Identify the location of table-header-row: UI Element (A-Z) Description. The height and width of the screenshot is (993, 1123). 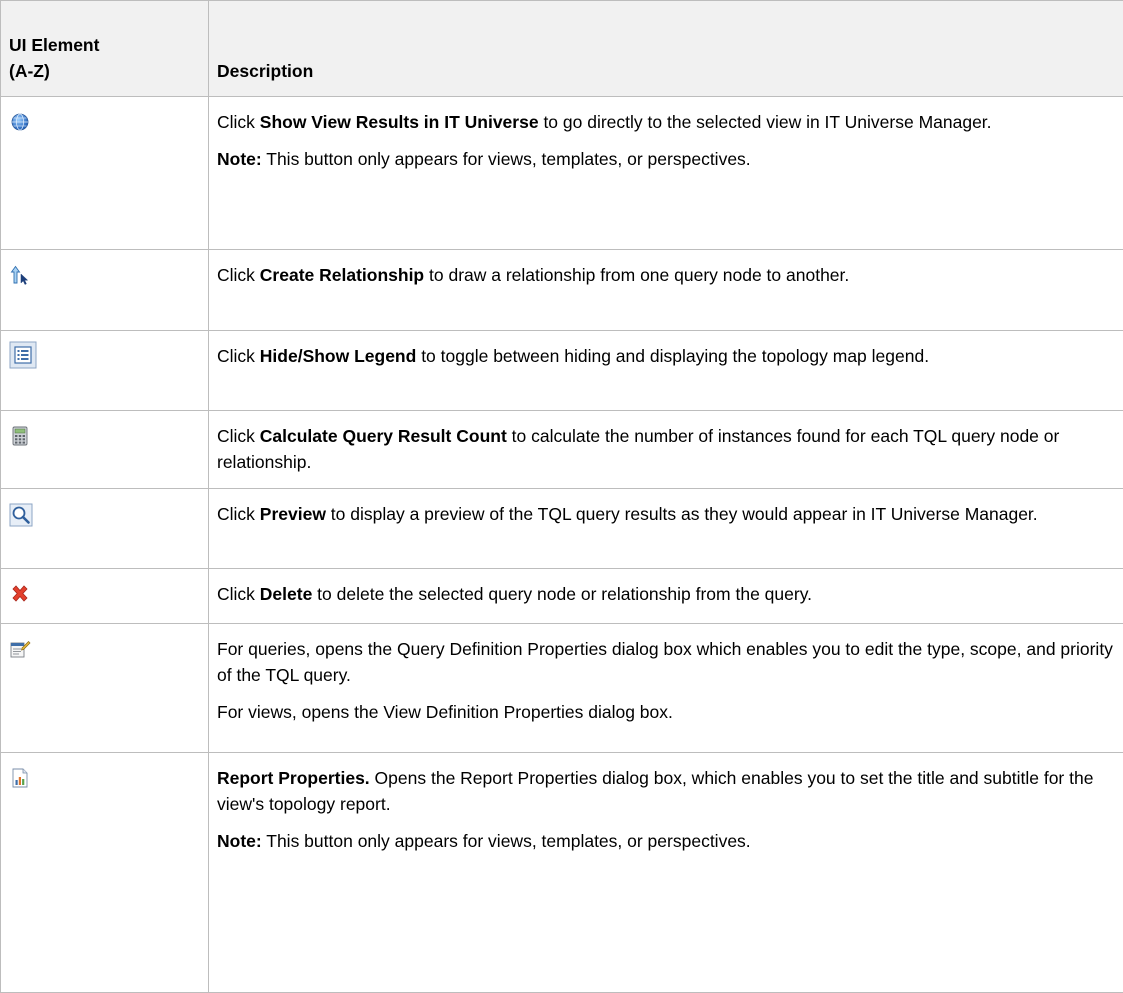
(562, 49).